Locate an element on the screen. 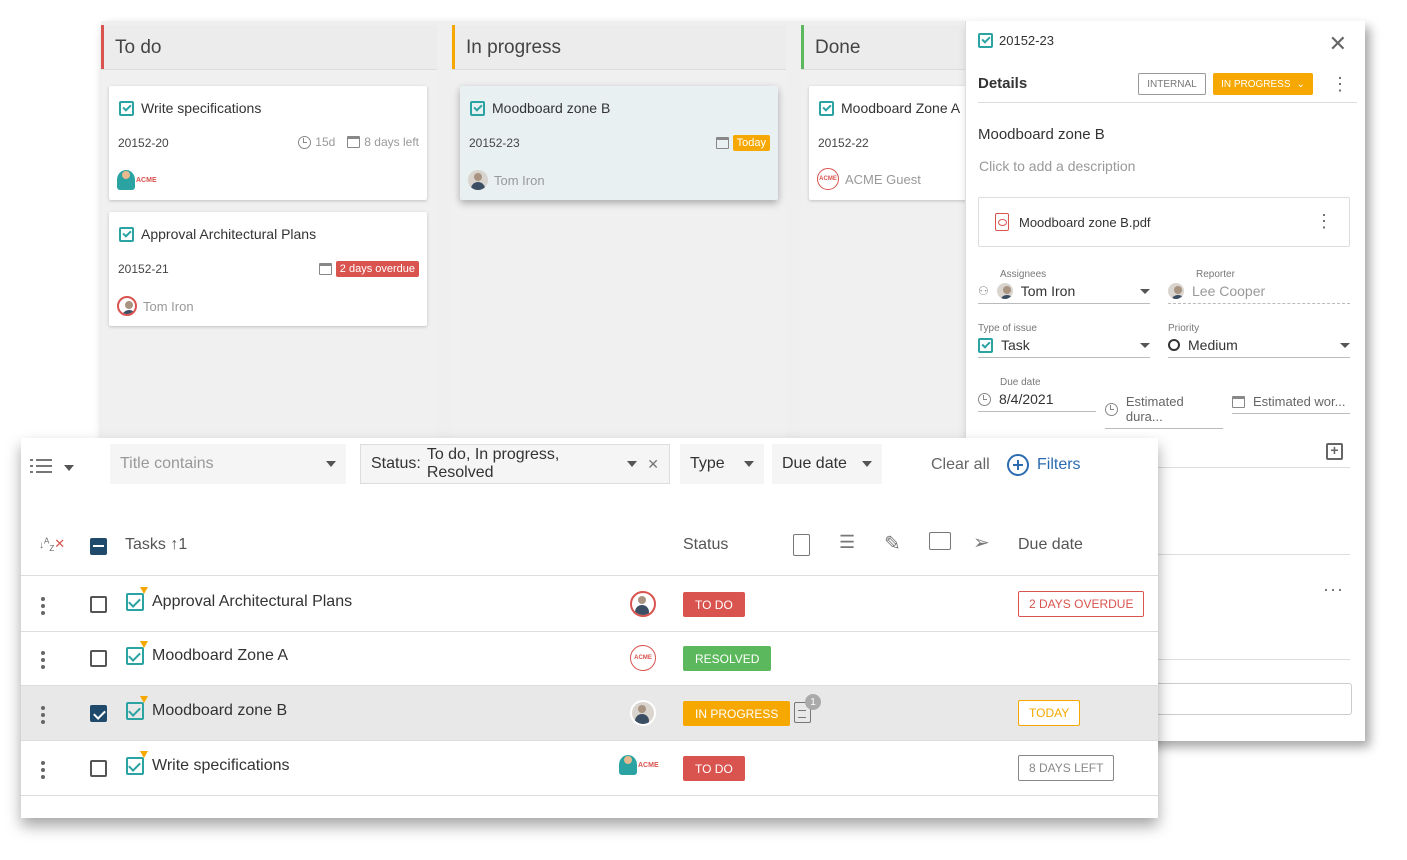 Image resolution: width=1407 pixels, height=860 pixels. add-box-icon: + is located at coordinates (1334, 451).